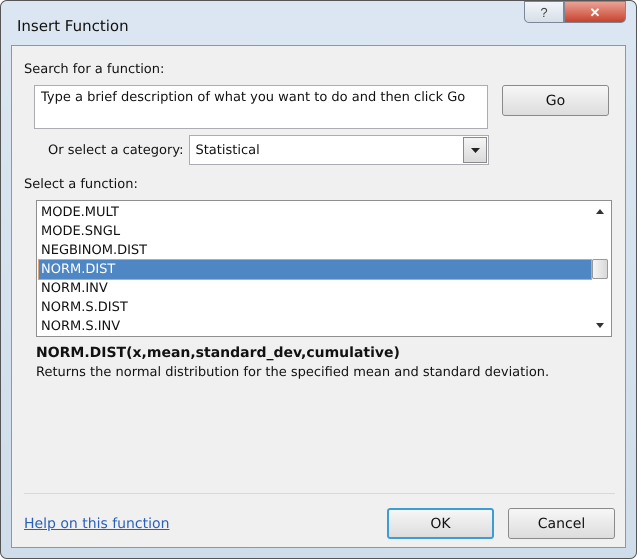 This screenshot has height=559, width=637. What do you see at coordinates (97, 524) in the screenshot?
I see `help-link: Help on this function` at bounding box center [97, 524].